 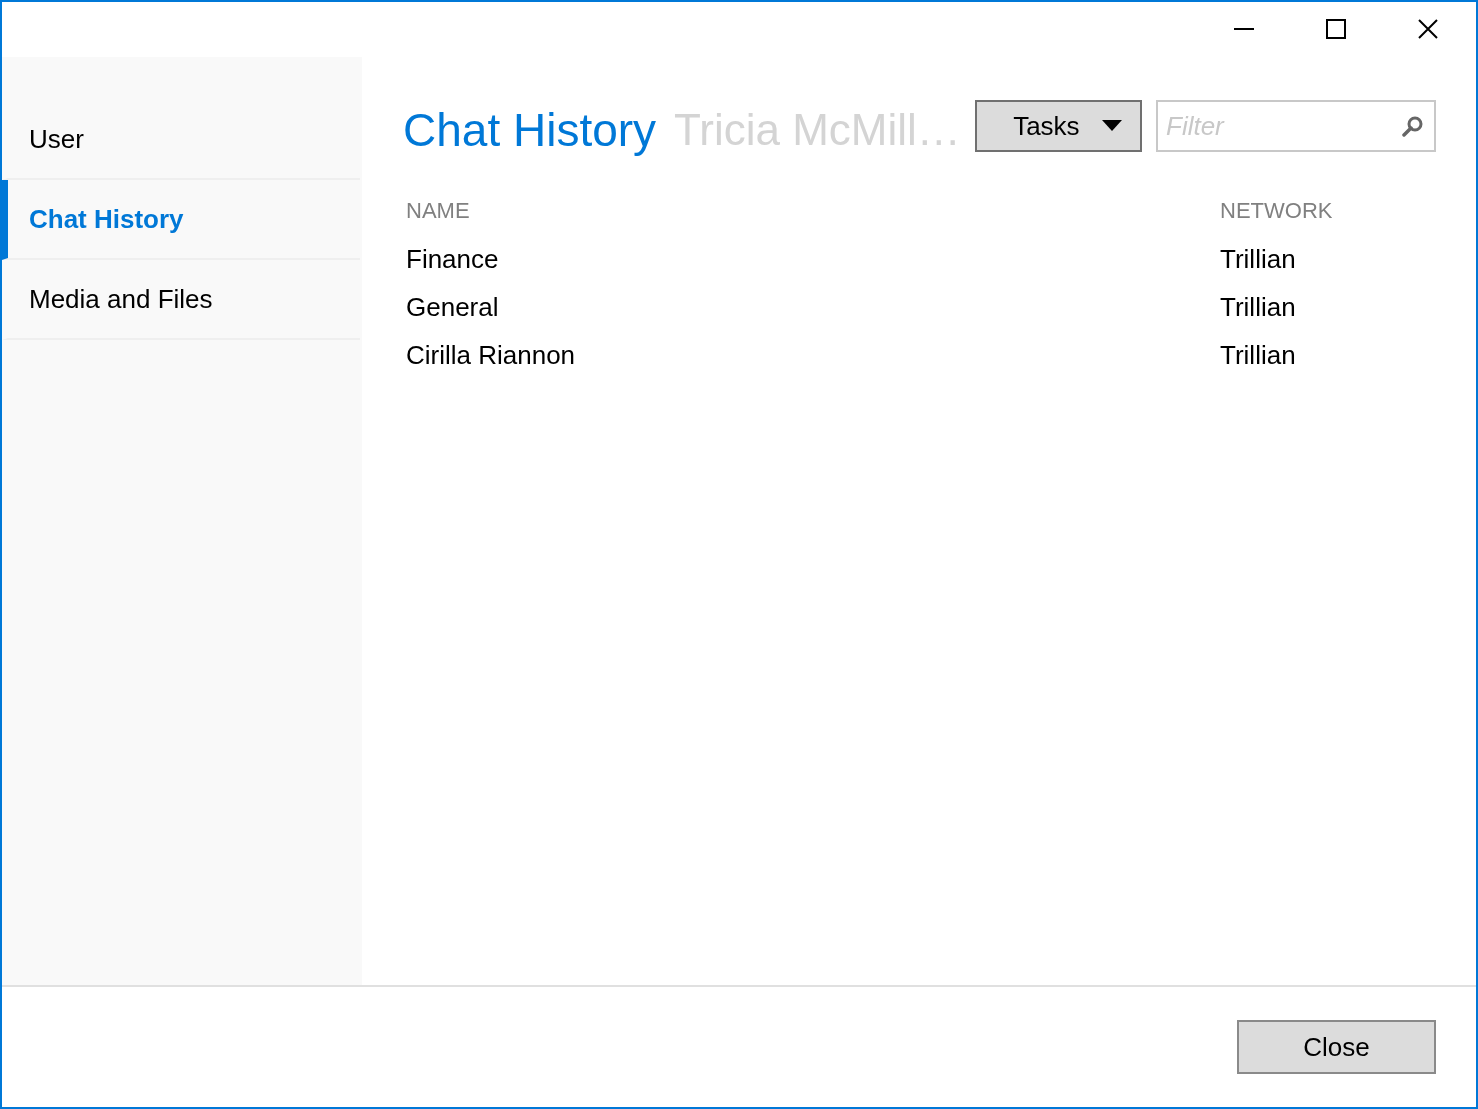 I want to click on caret-icon, so click(x=1111, y=126).